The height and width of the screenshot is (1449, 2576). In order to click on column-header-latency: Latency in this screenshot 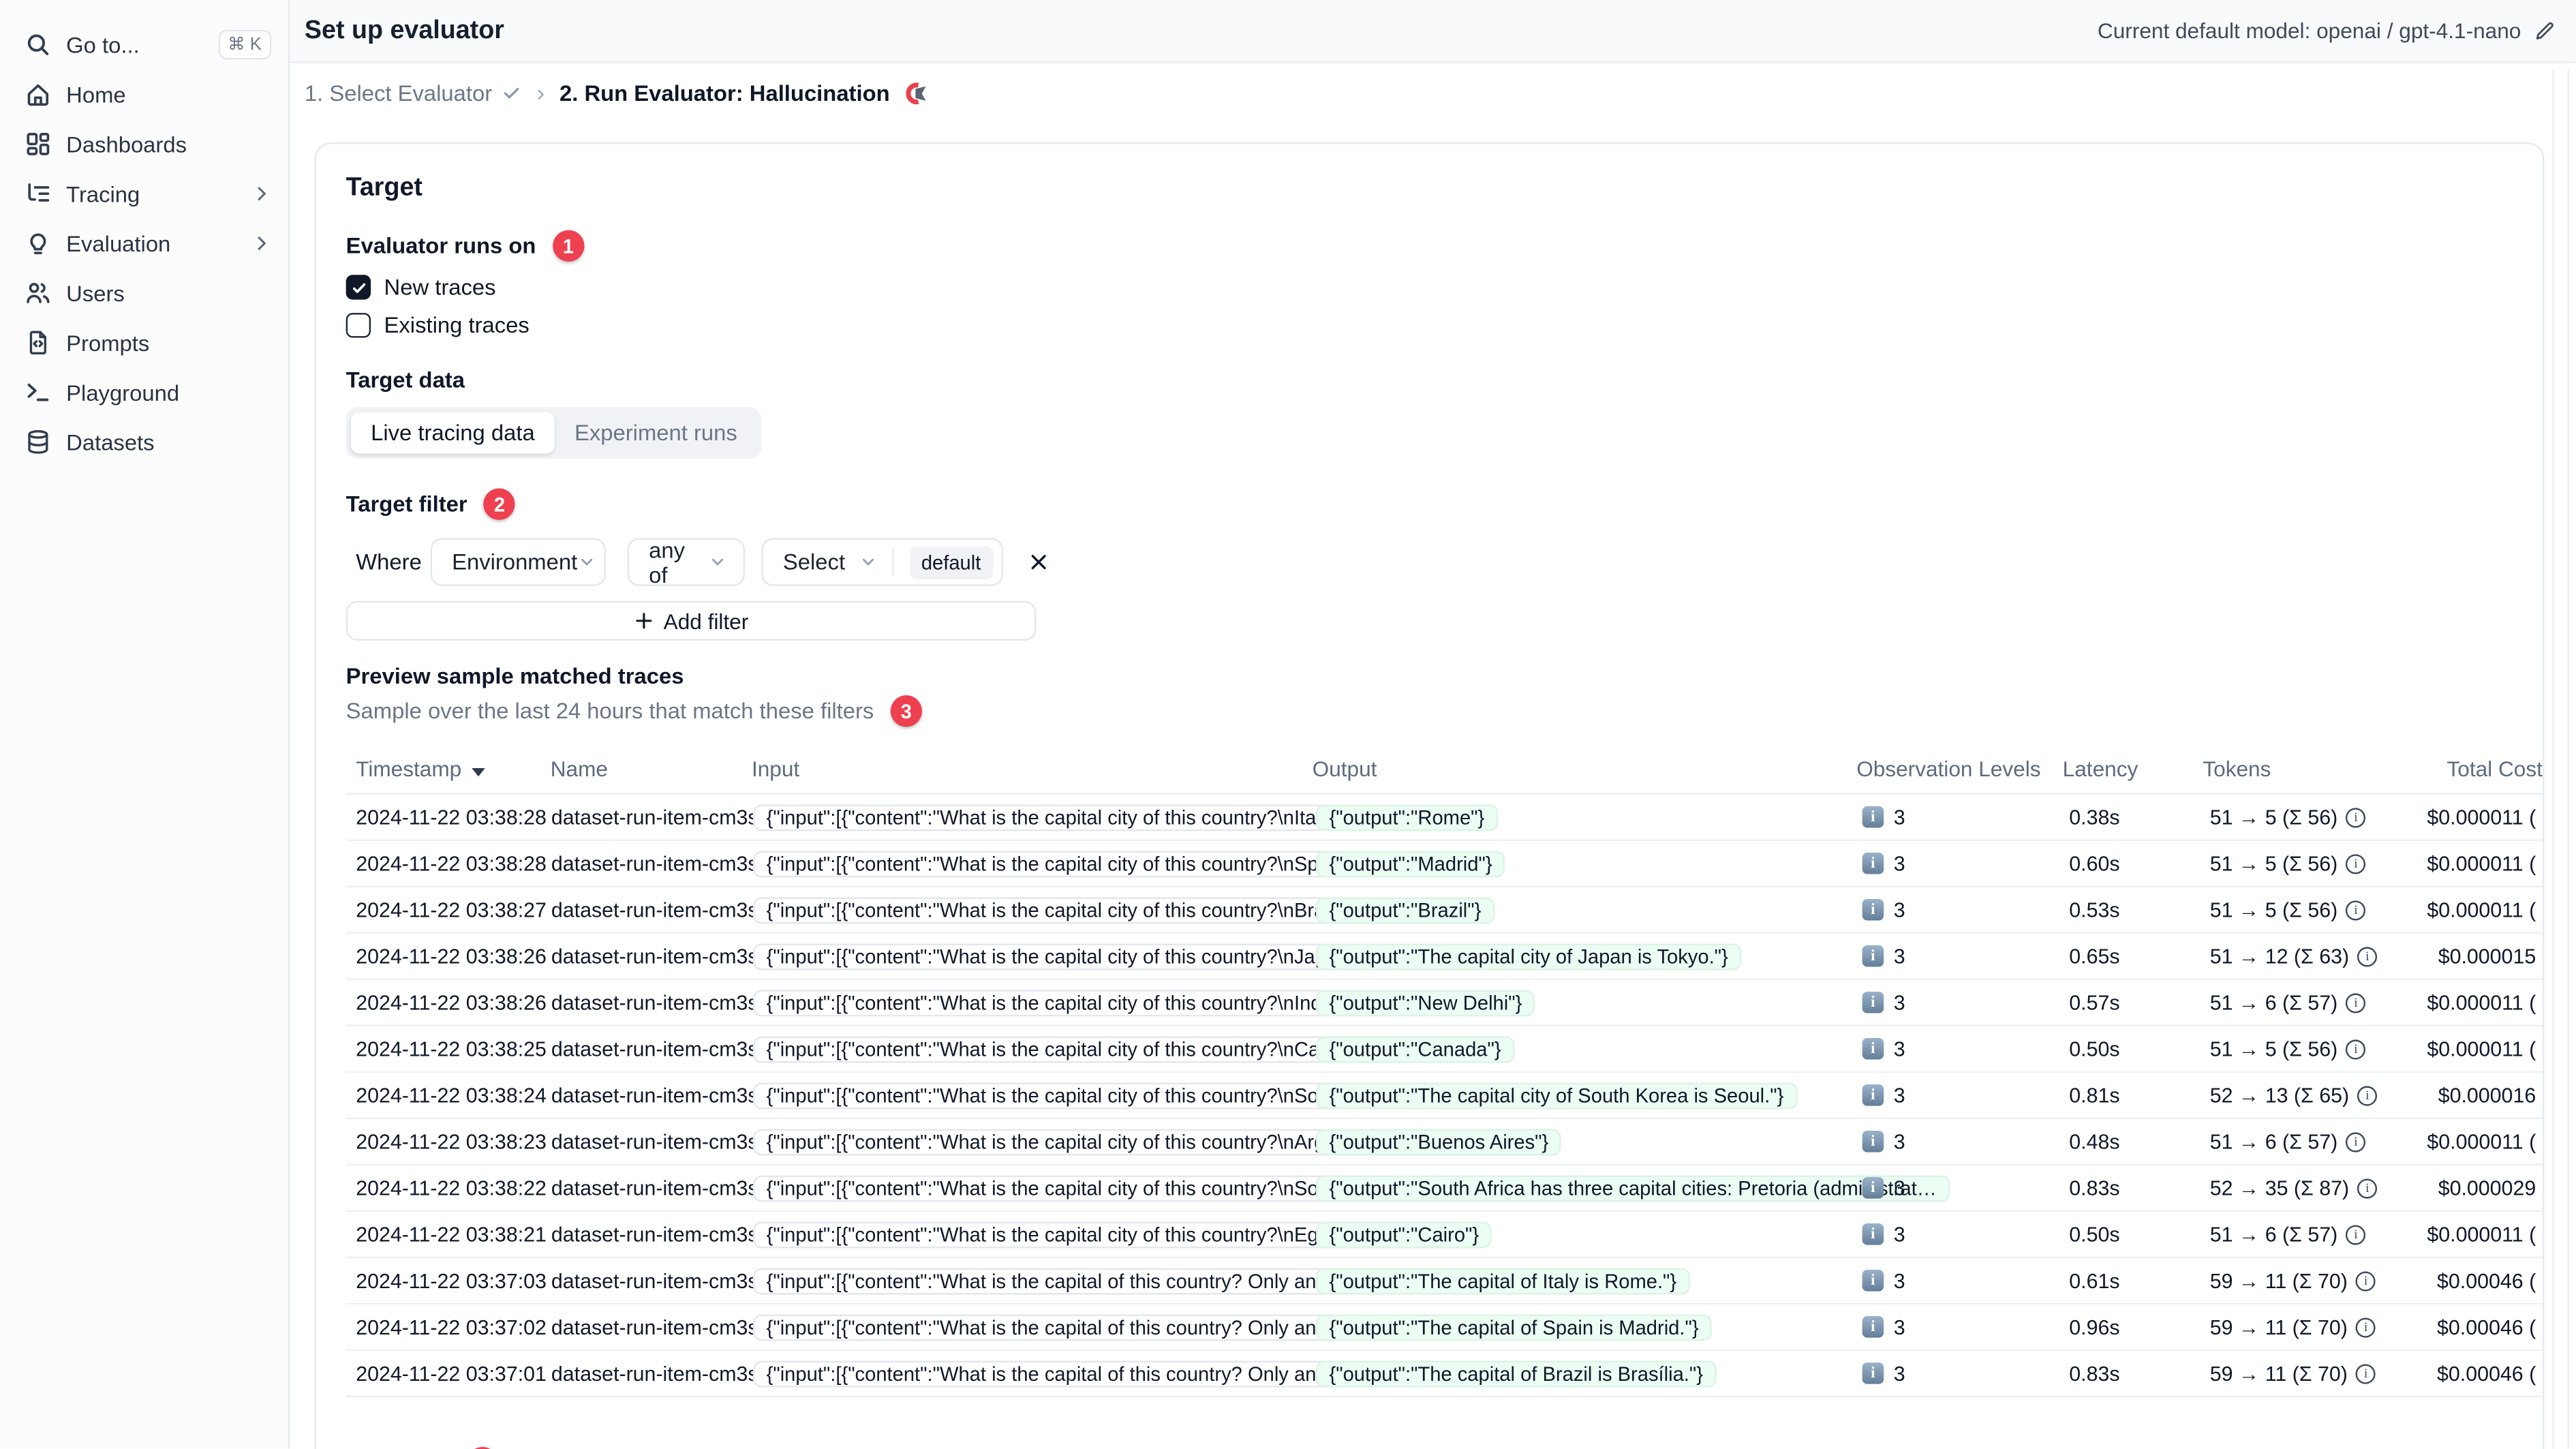, I will do `click(2133, 768)`.